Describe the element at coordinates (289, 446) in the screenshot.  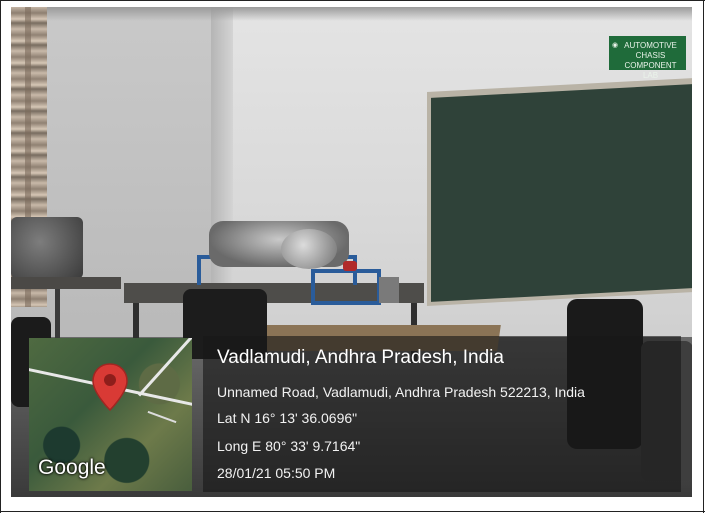
I see `longitude-line: Long E 80° 33' 9.7164"` at that location.